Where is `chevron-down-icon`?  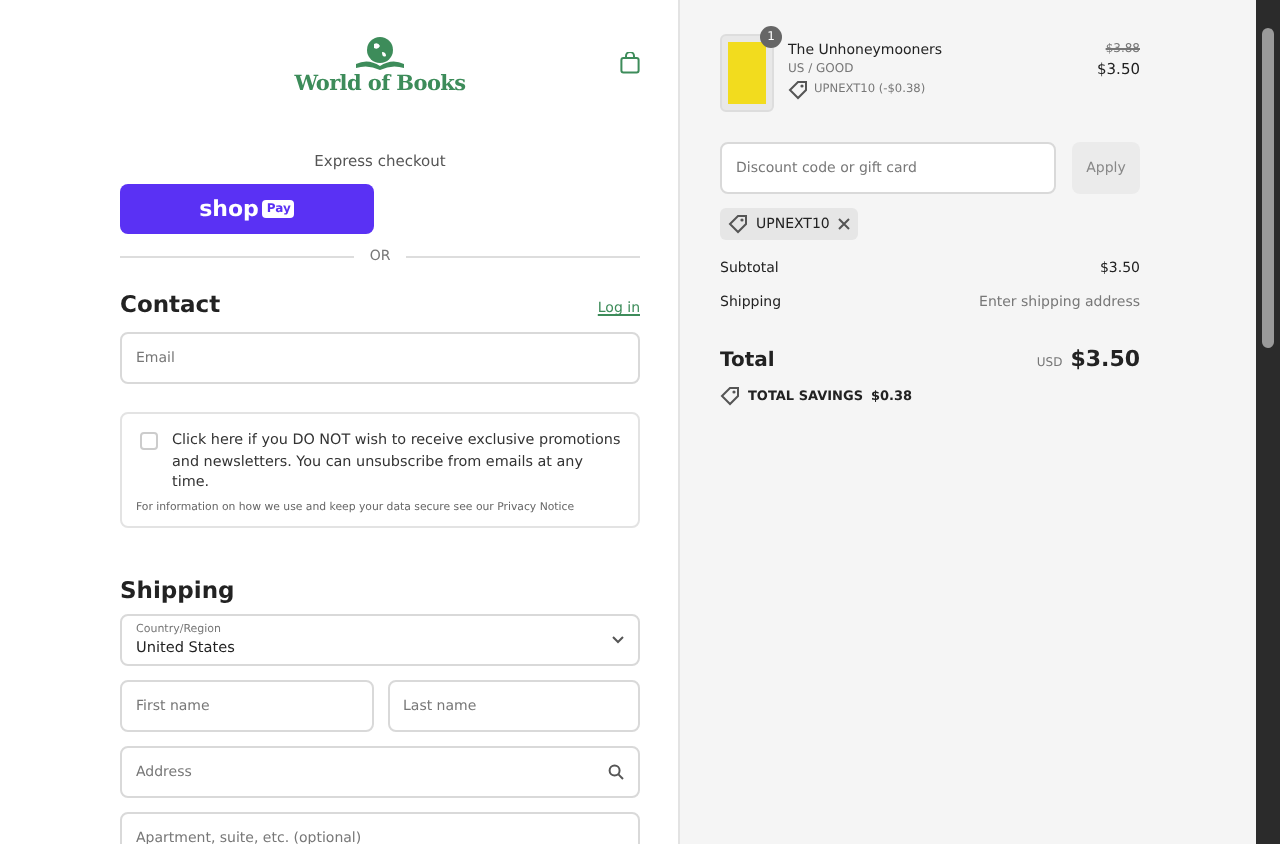
chevron-down-icon is located at coordinates (618, 639).